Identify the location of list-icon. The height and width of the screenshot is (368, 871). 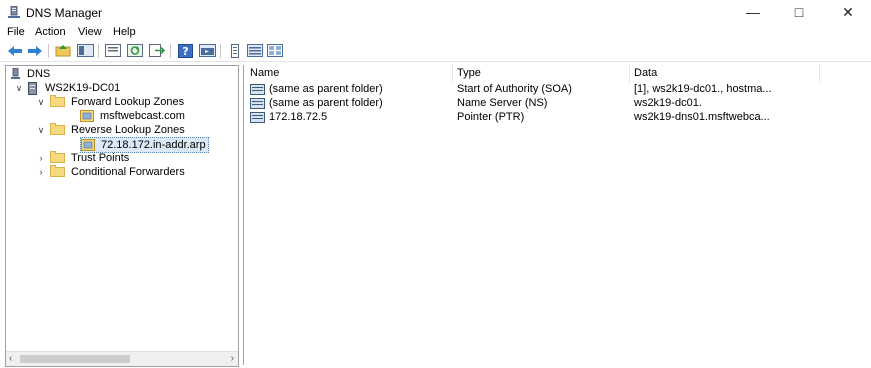
(255, 50).